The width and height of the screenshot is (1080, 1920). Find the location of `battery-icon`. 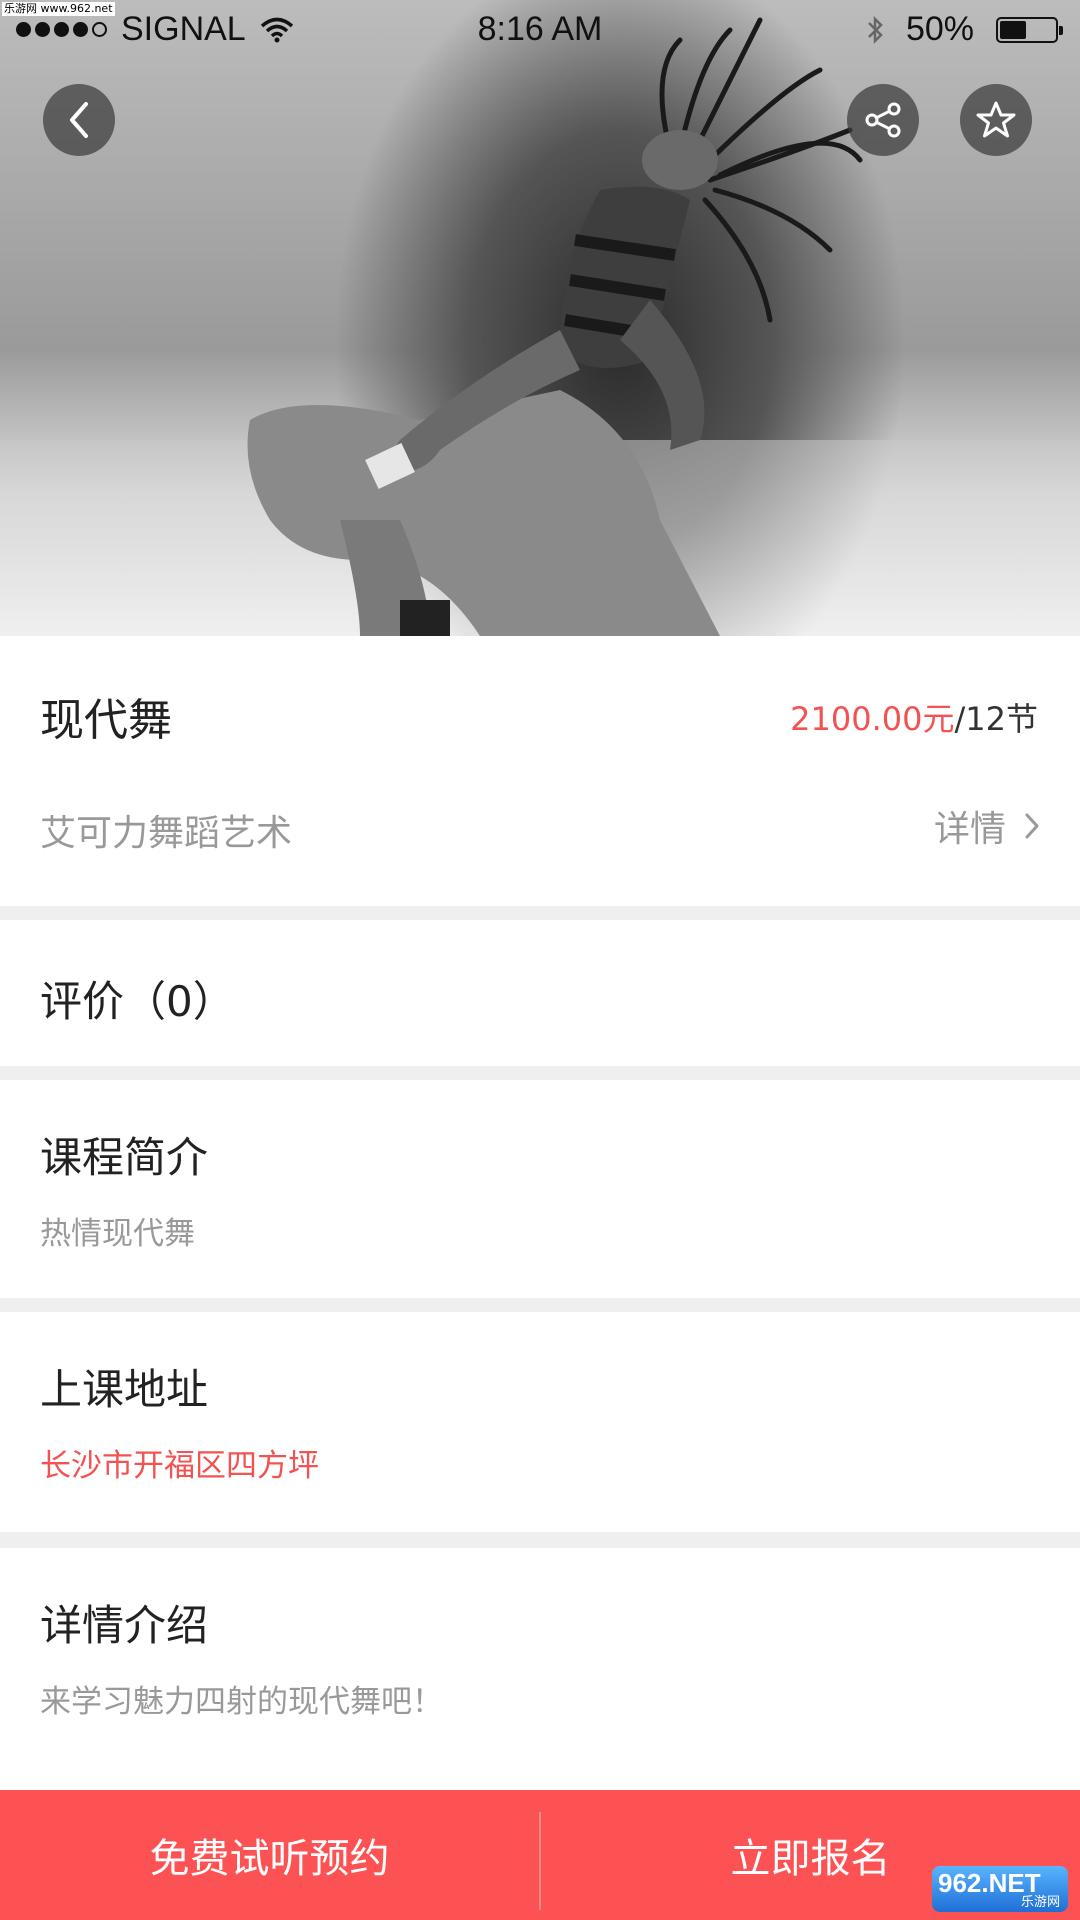

battery-icon is located at coordinates (1029, 29).